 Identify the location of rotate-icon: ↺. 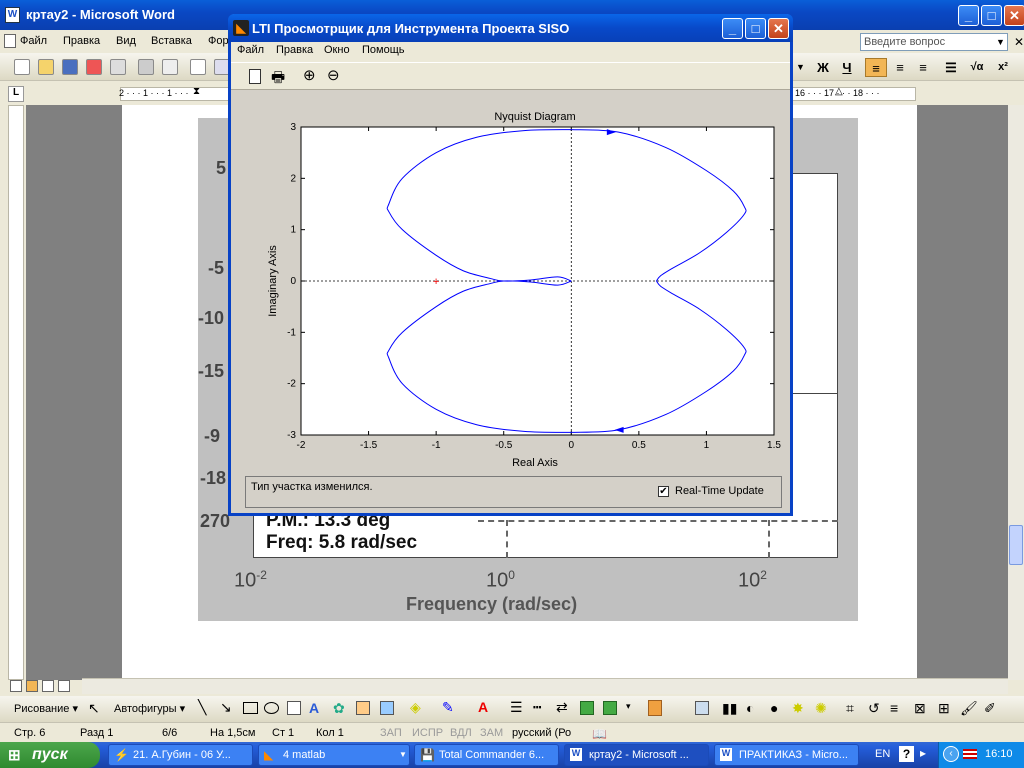
(874, 708).